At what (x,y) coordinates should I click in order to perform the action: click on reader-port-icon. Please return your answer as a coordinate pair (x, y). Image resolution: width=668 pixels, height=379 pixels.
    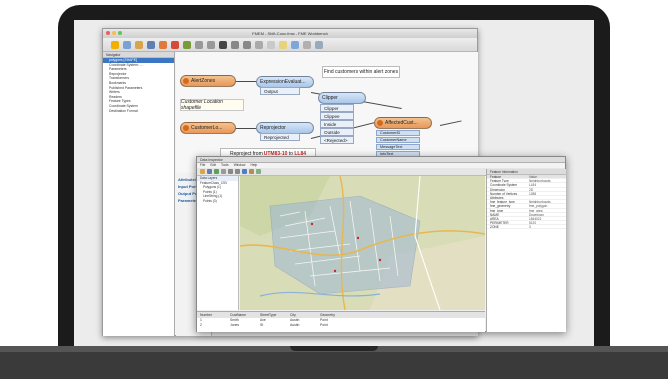
    Looking at the image, I should click on (186, 81).